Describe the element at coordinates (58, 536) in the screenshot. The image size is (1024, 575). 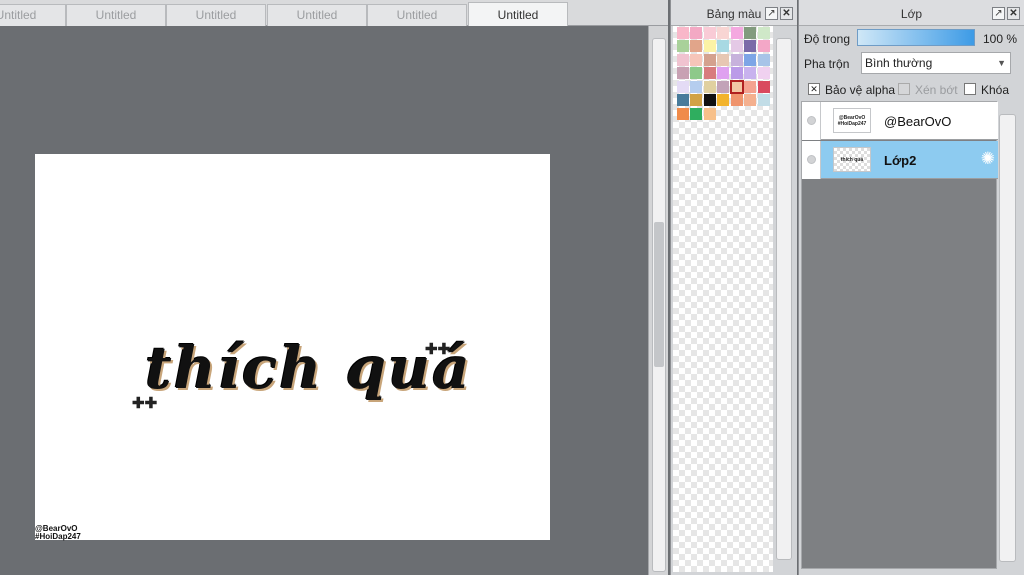
I see `watermark-line: #HoiDap247` at that location.